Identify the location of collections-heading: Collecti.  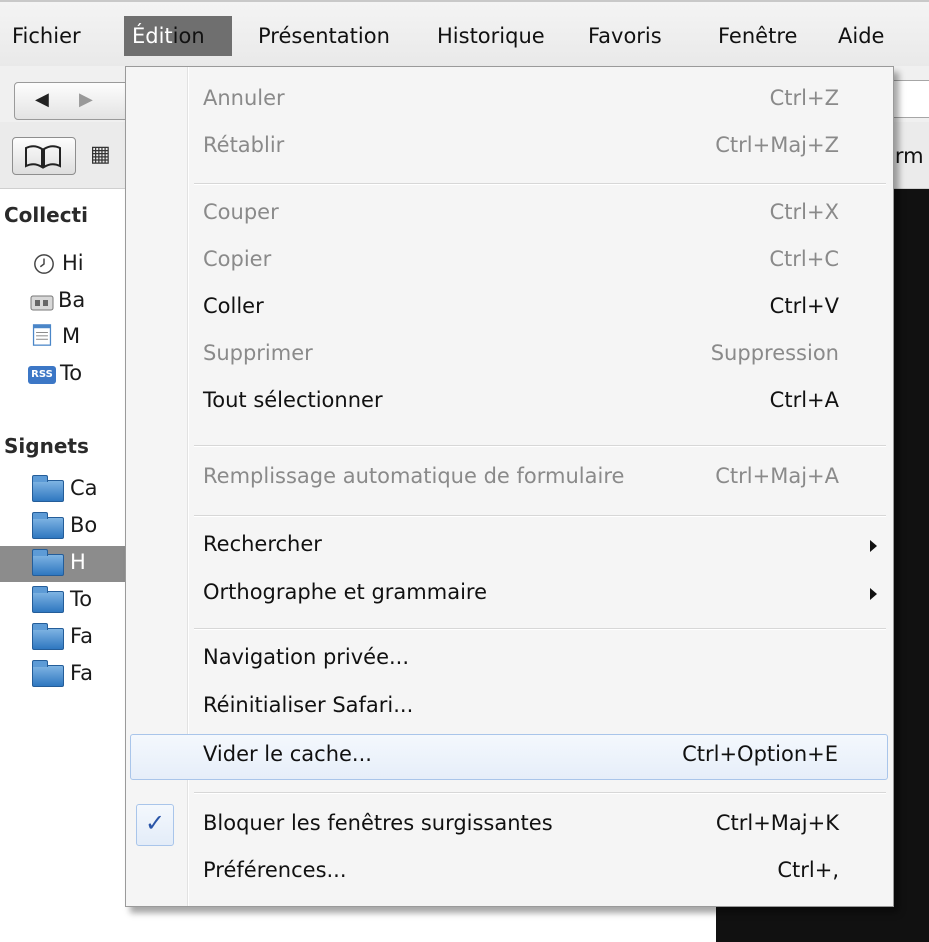
(46, 215).